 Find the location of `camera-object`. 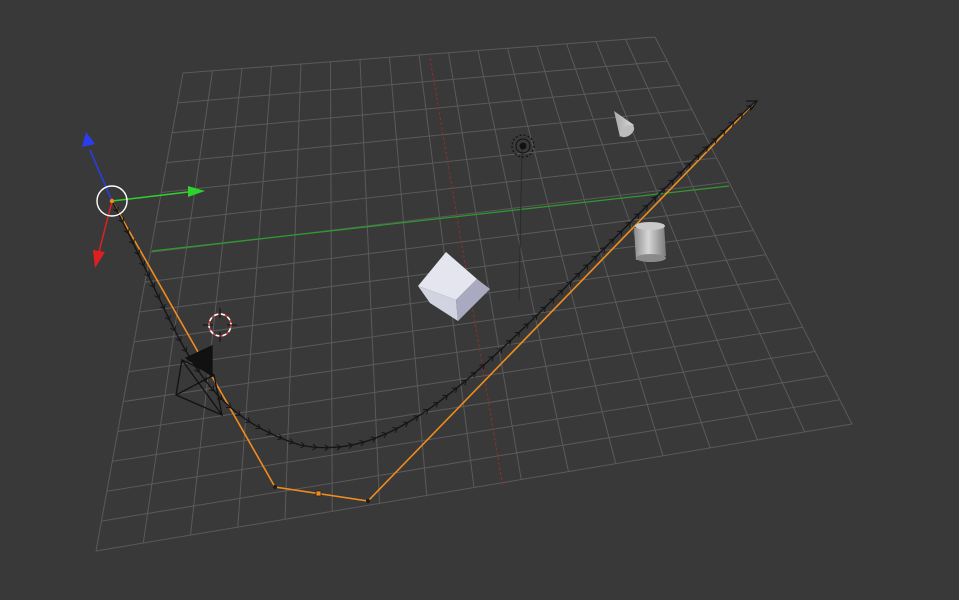

camera-object is located at coordinates (199, 380).